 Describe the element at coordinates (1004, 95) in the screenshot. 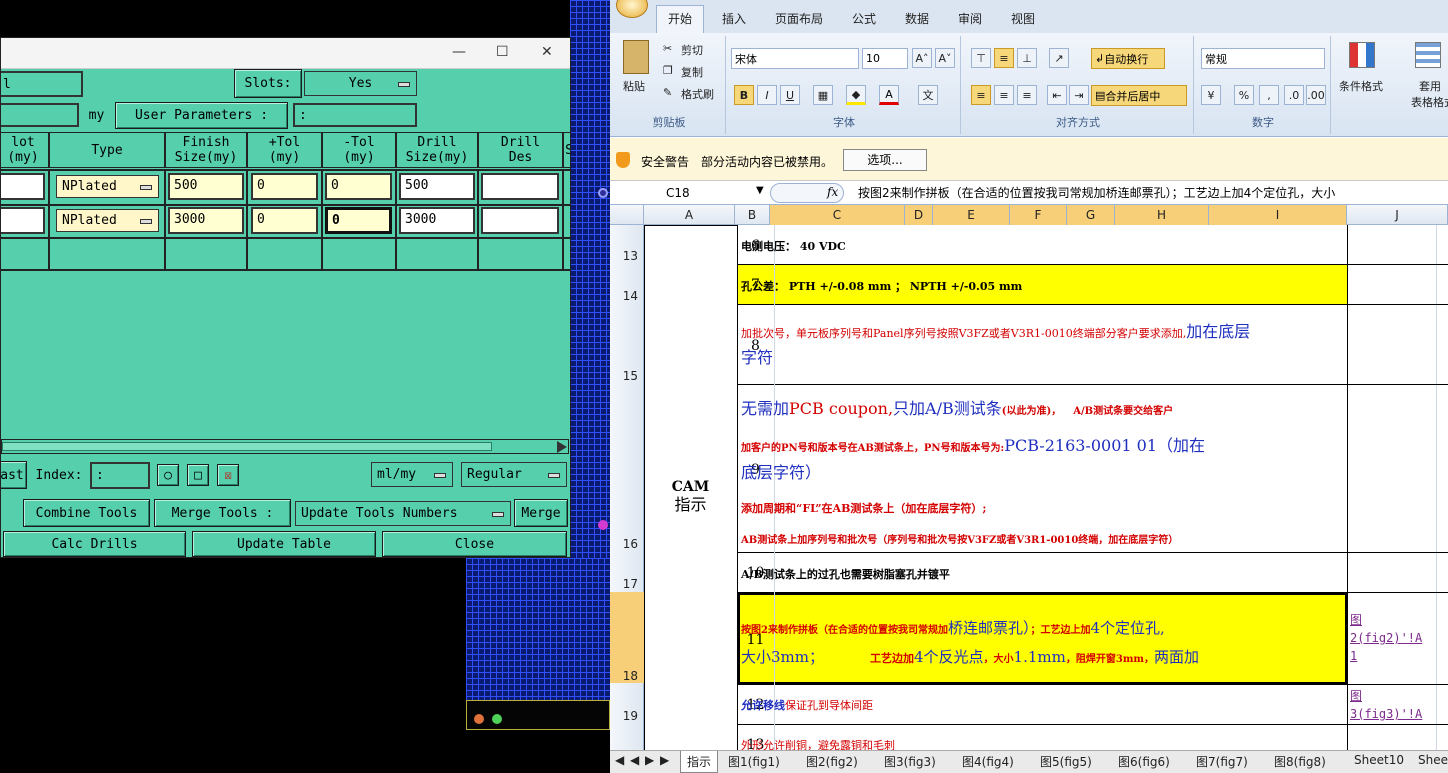

I see `align-center-icon: ≡` at that location.